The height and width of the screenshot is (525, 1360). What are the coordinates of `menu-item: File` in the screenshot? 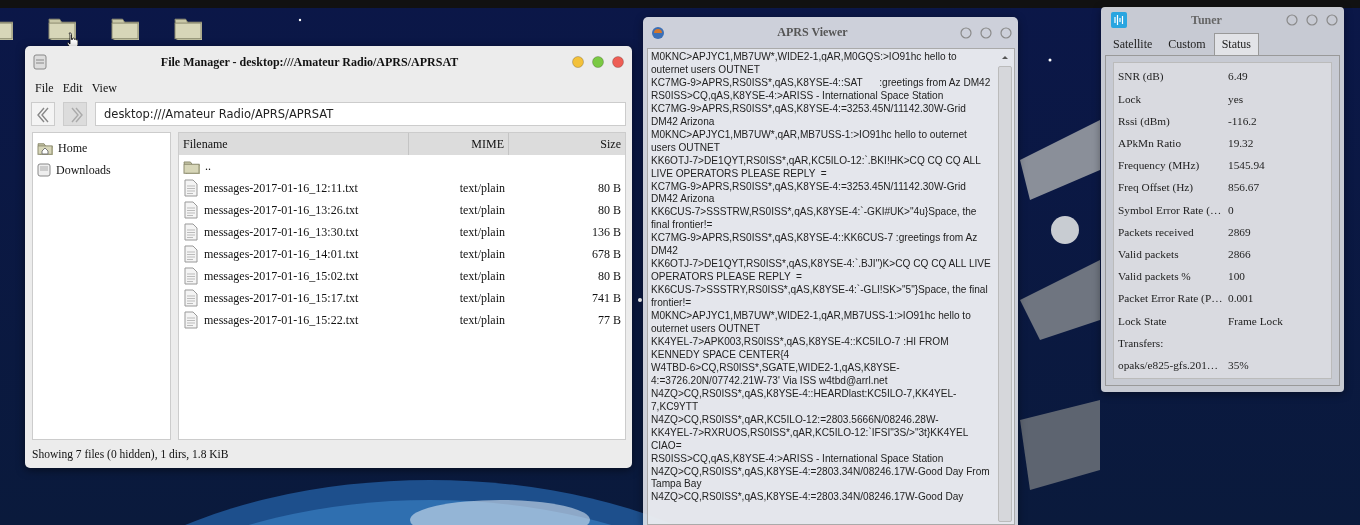 It's located at (44, 88).